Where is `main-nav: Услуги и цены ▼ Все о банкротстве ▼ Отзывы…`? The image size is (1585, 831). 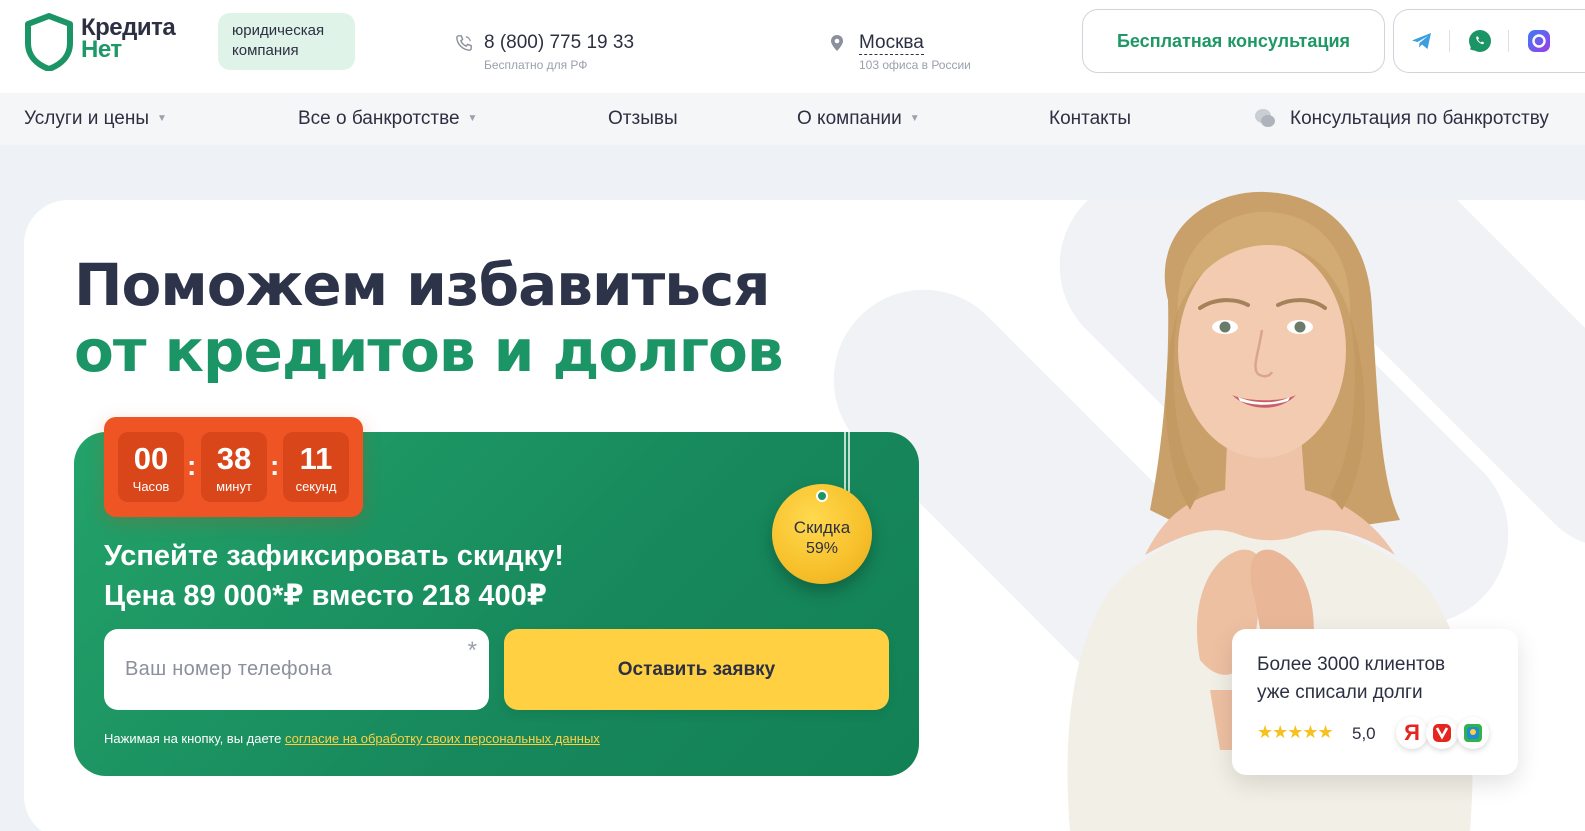
main-nav: Услуги и цены ▼ Все о банкротстве ▼ Отзывы… is located at coordinates (792, 119).